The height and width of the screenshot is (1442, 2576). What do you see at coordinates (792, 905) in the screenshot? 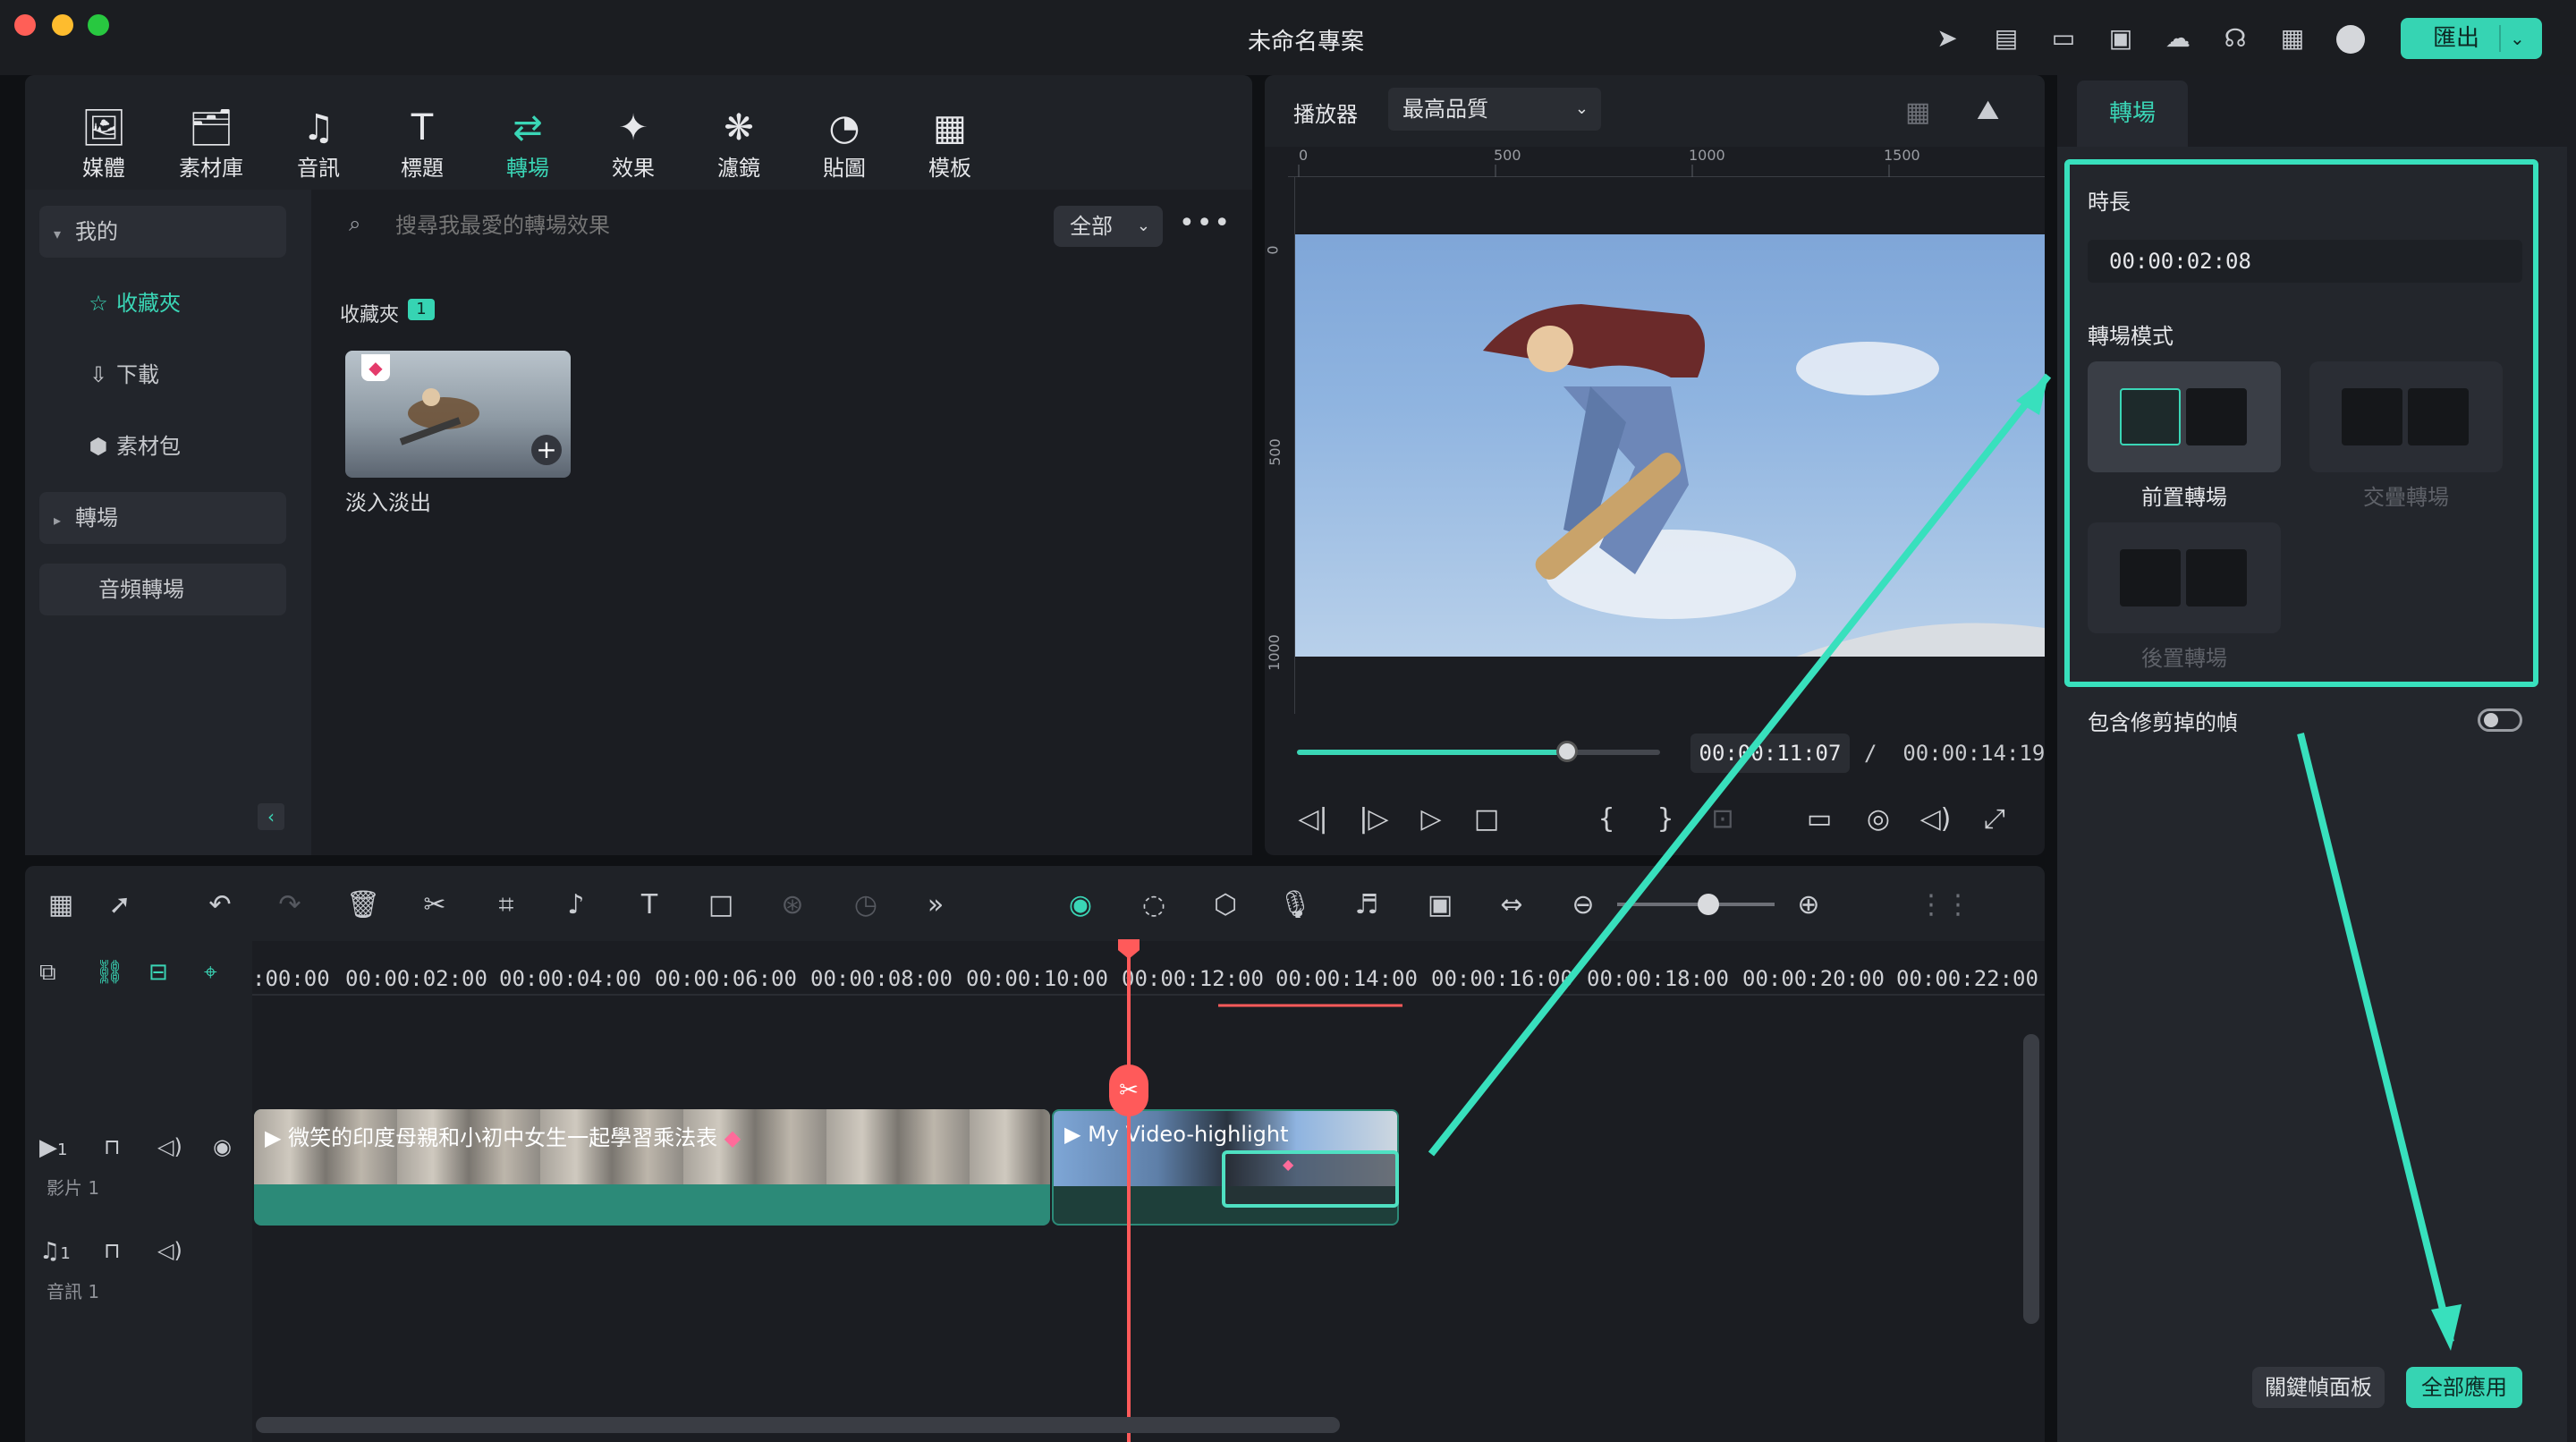
I see `mask-icon: ⊛` at bounding box center [792, 905].